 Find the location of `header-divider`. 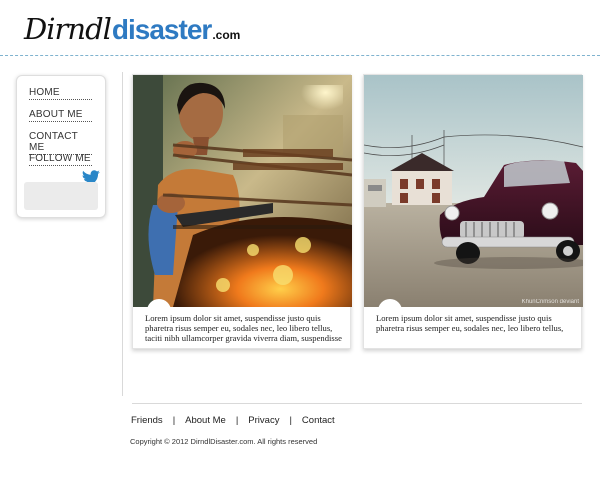

header-divider is located at coordinates (300, 55).